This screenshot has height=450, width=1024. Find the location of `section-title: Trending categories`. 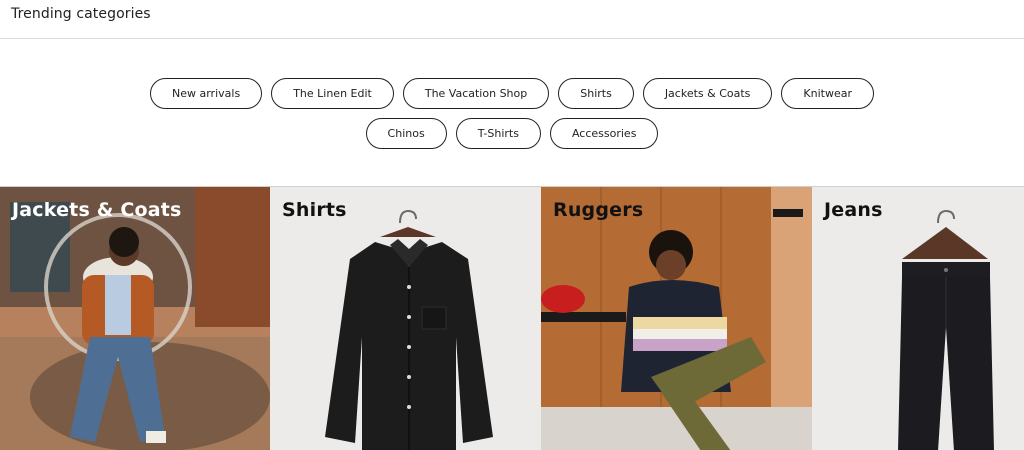

section-title: Trending categories is located at coordinates (81, 14).